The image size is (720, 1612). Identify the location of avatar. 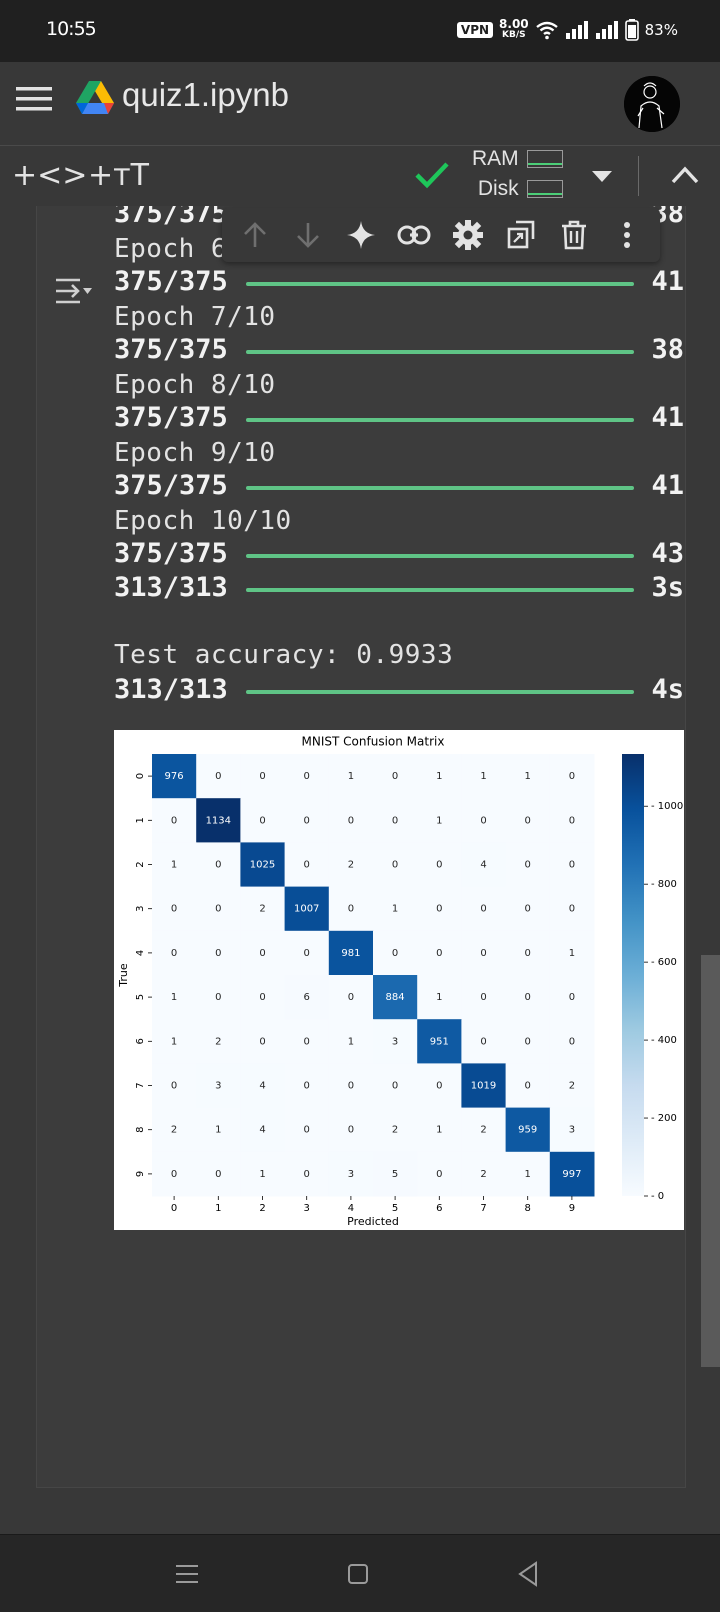
(652, 104).